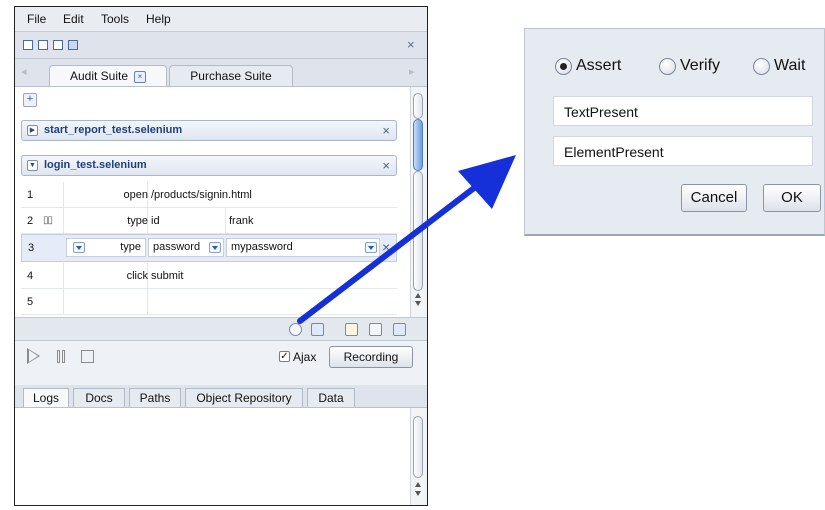 The image size is (825, 510). I want to click on step-number: 2, so click(30, 221).